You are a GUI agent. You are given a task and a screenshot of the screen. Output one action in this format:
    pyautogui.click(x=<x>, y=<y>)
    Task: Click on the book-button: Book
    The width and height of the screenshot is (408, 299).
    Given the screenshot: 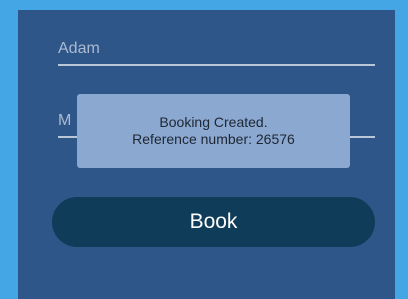 What is the action you would take?
    pyautogui.click(x=213, y=222)
    